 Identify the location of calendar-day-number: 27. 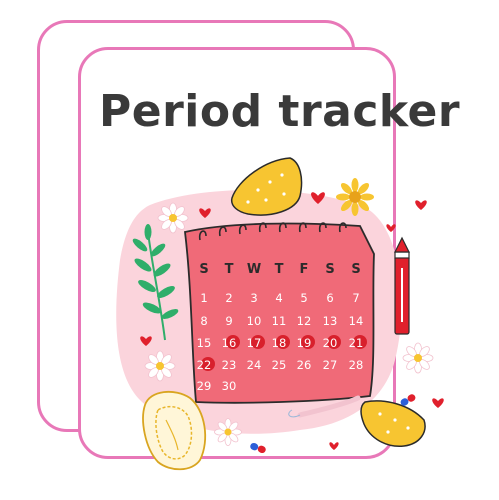
(330, 365).